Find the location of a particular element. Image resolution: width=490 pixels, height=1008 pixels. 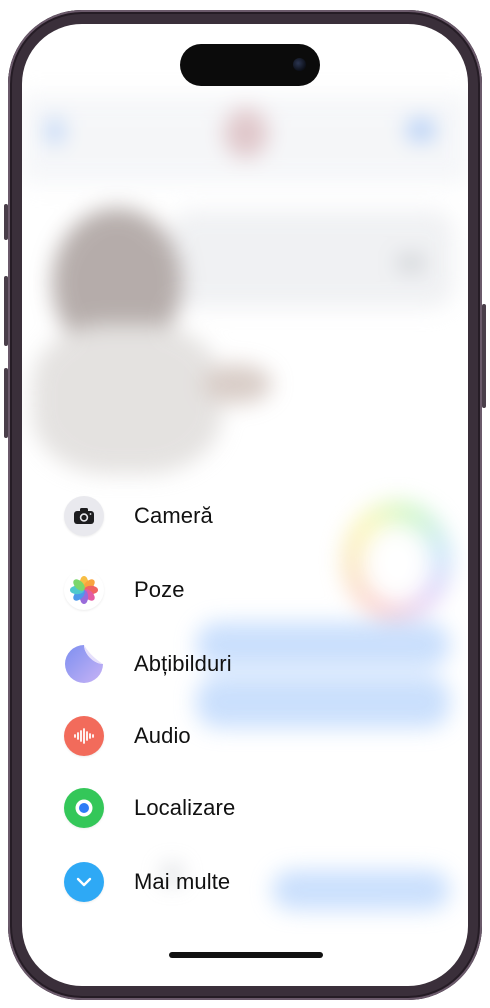

home-indicator is located at coordinates (246, 955).